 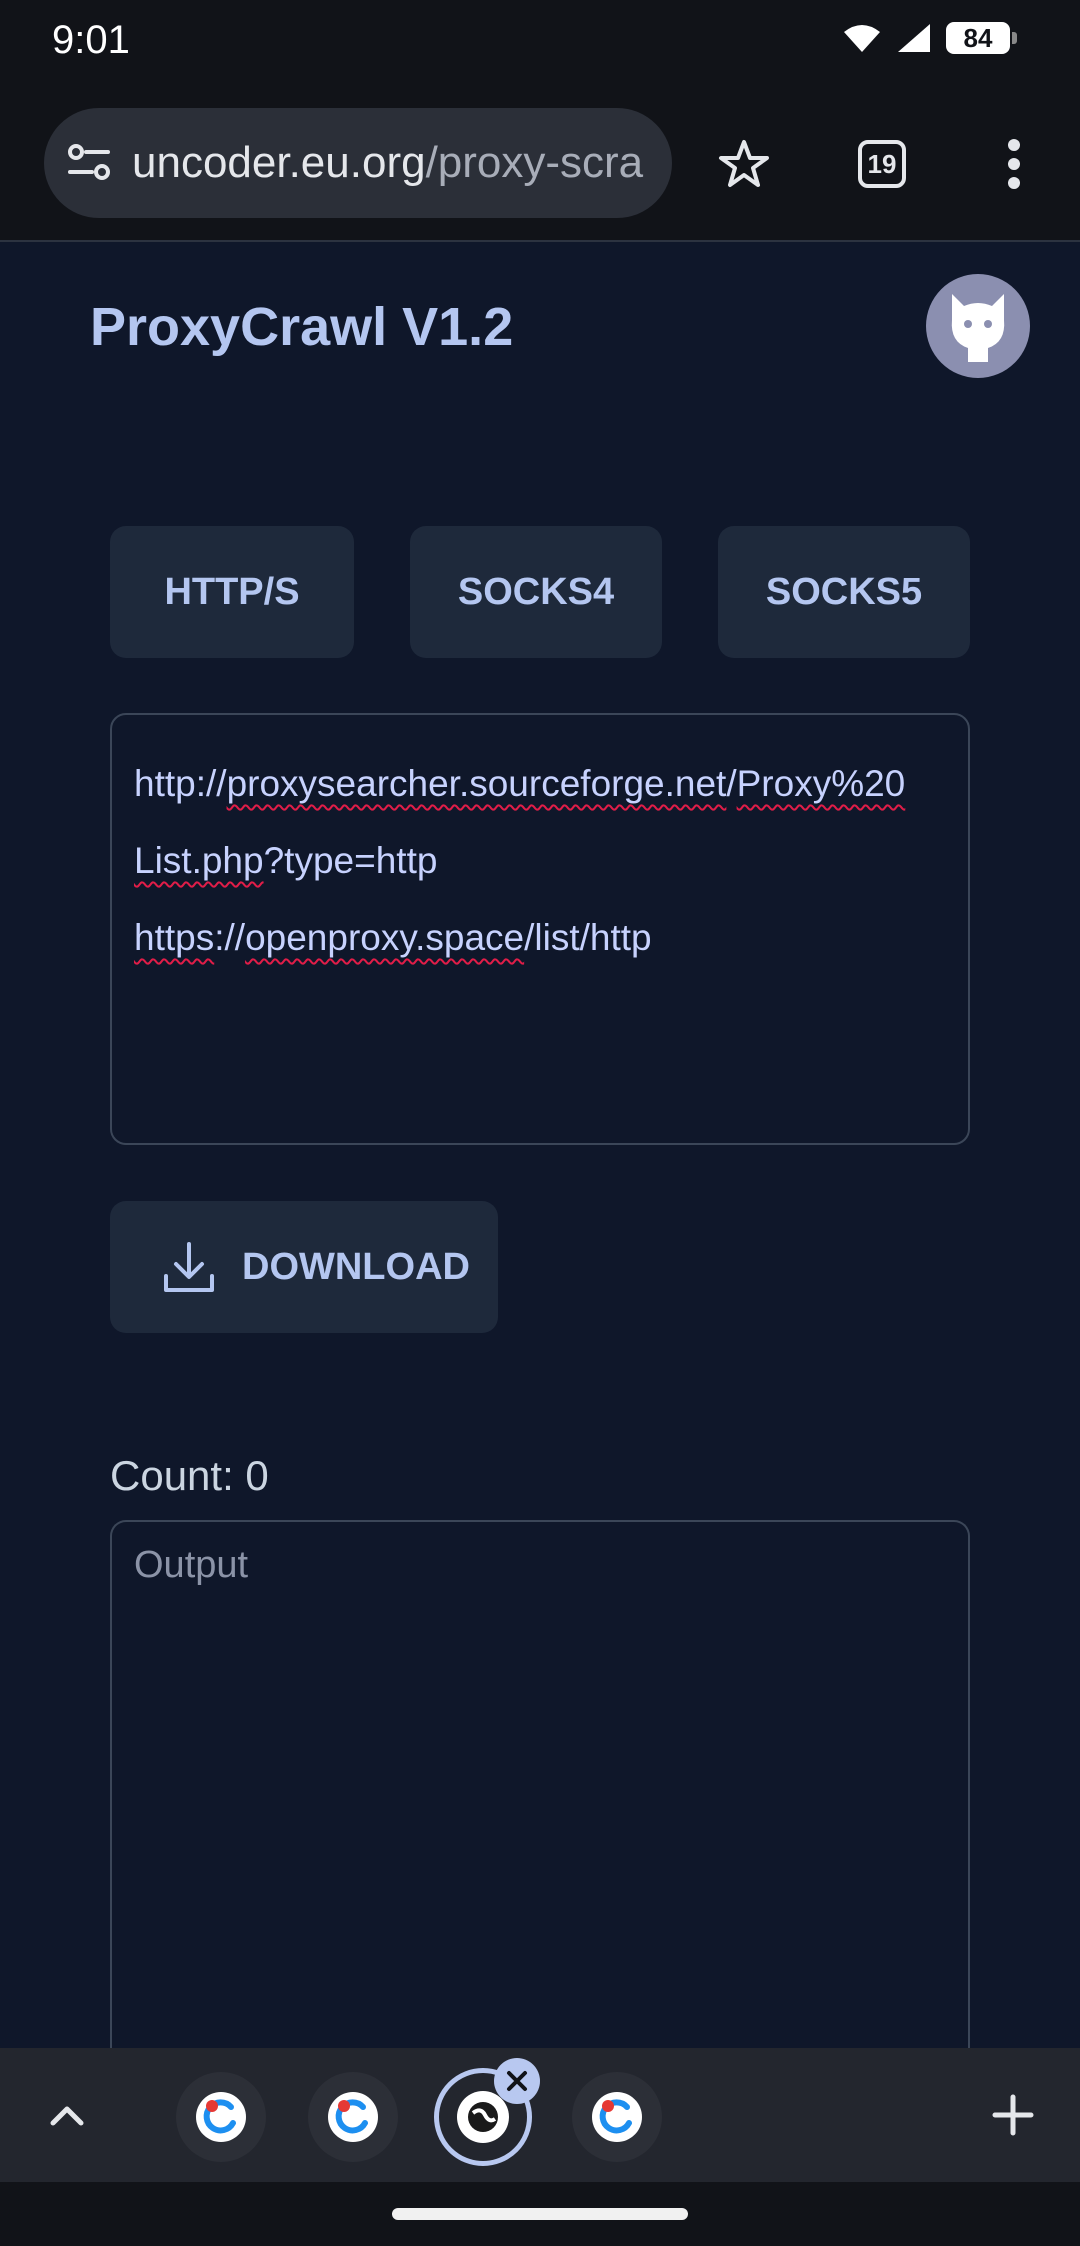 I want to click on count-label: Count: 0, so click(x=189, y=1475).